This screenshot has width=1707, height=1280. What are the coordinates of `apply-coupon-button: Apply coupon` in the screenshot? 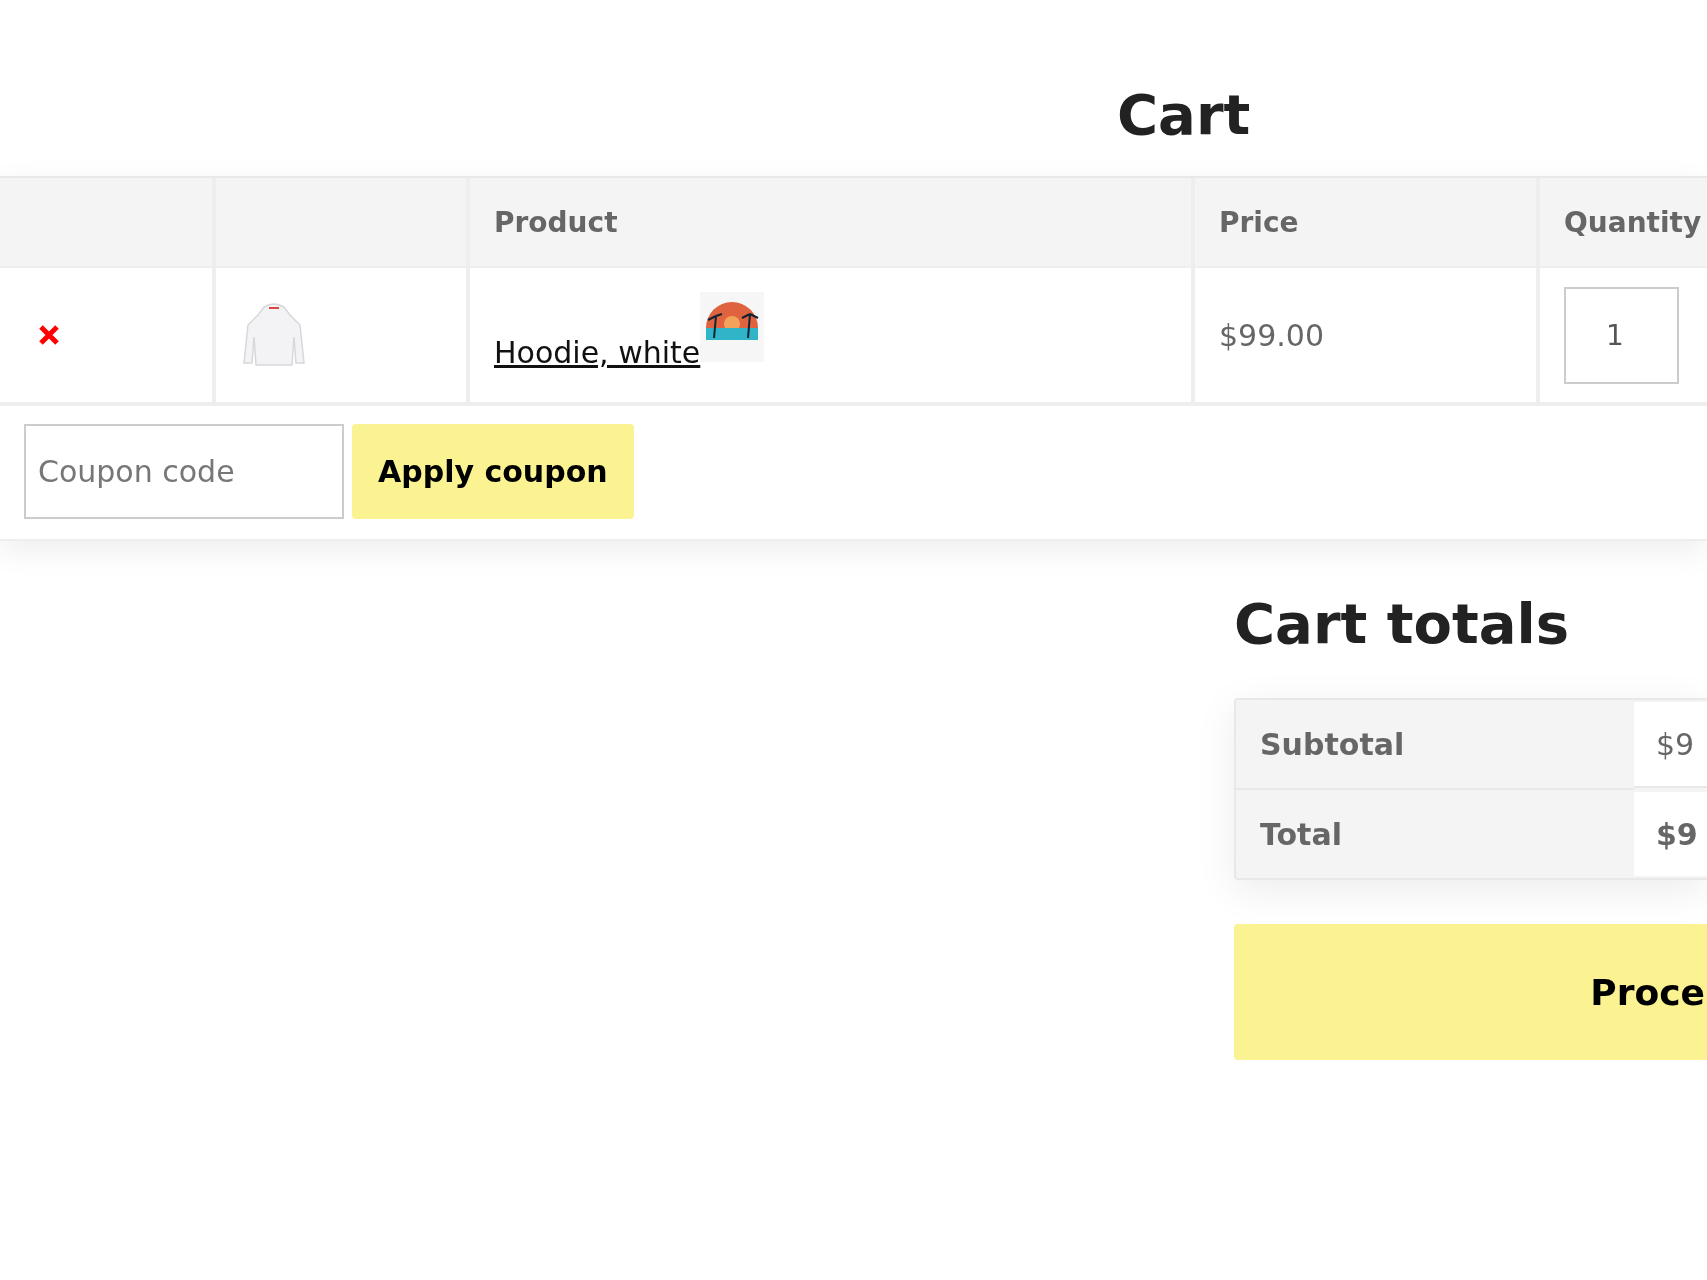 It's located at (493, 471).